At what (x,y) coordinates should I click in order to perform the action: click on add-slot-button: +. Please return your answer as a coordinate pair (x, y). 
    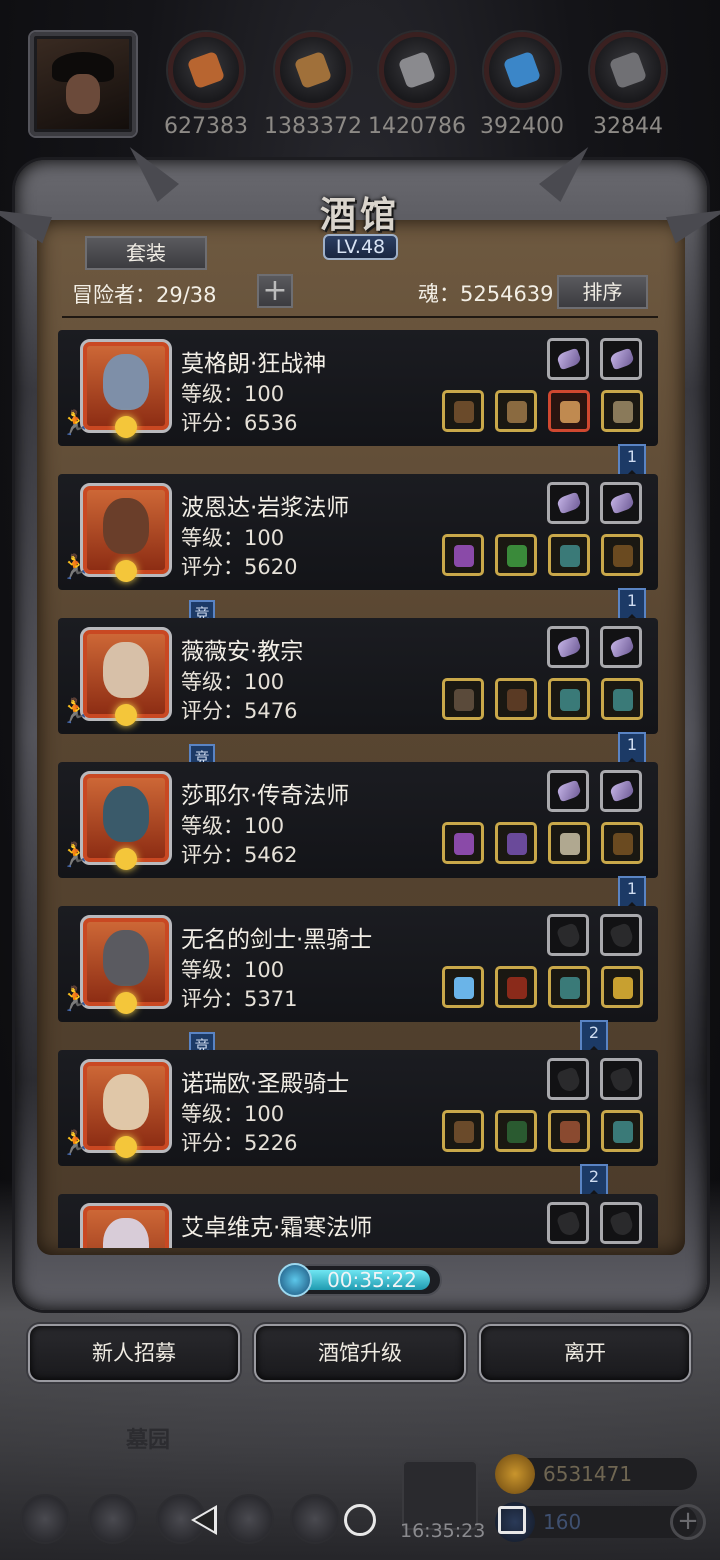
    Looking at the image, I should click on (275, 291).